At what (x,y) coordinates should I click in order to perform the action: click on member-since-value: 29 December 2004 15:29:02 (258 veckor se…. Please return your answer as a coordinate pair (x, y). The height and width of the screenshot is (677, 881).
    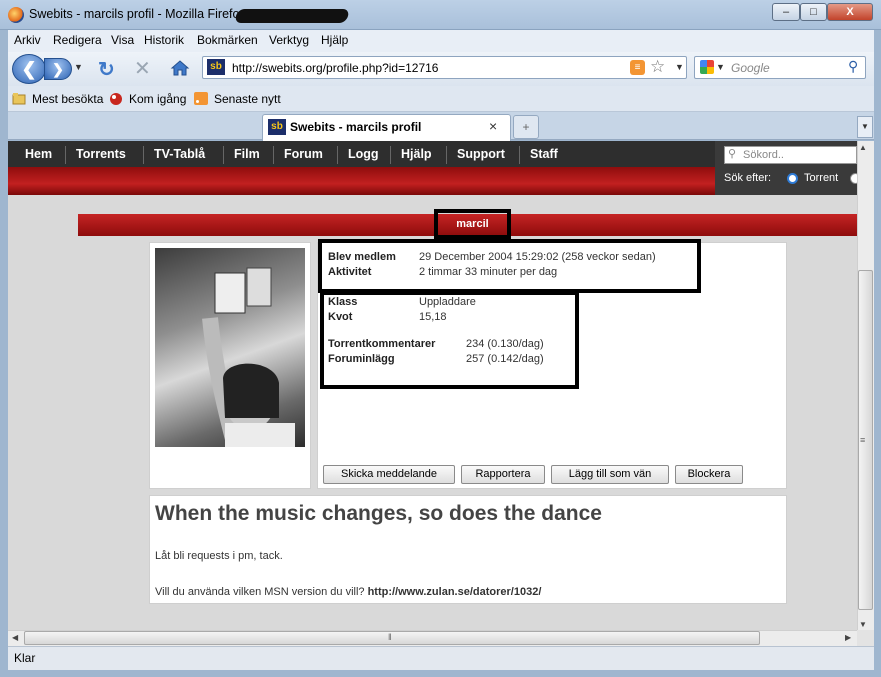
    Looking at the image, I should click on (537, 257).